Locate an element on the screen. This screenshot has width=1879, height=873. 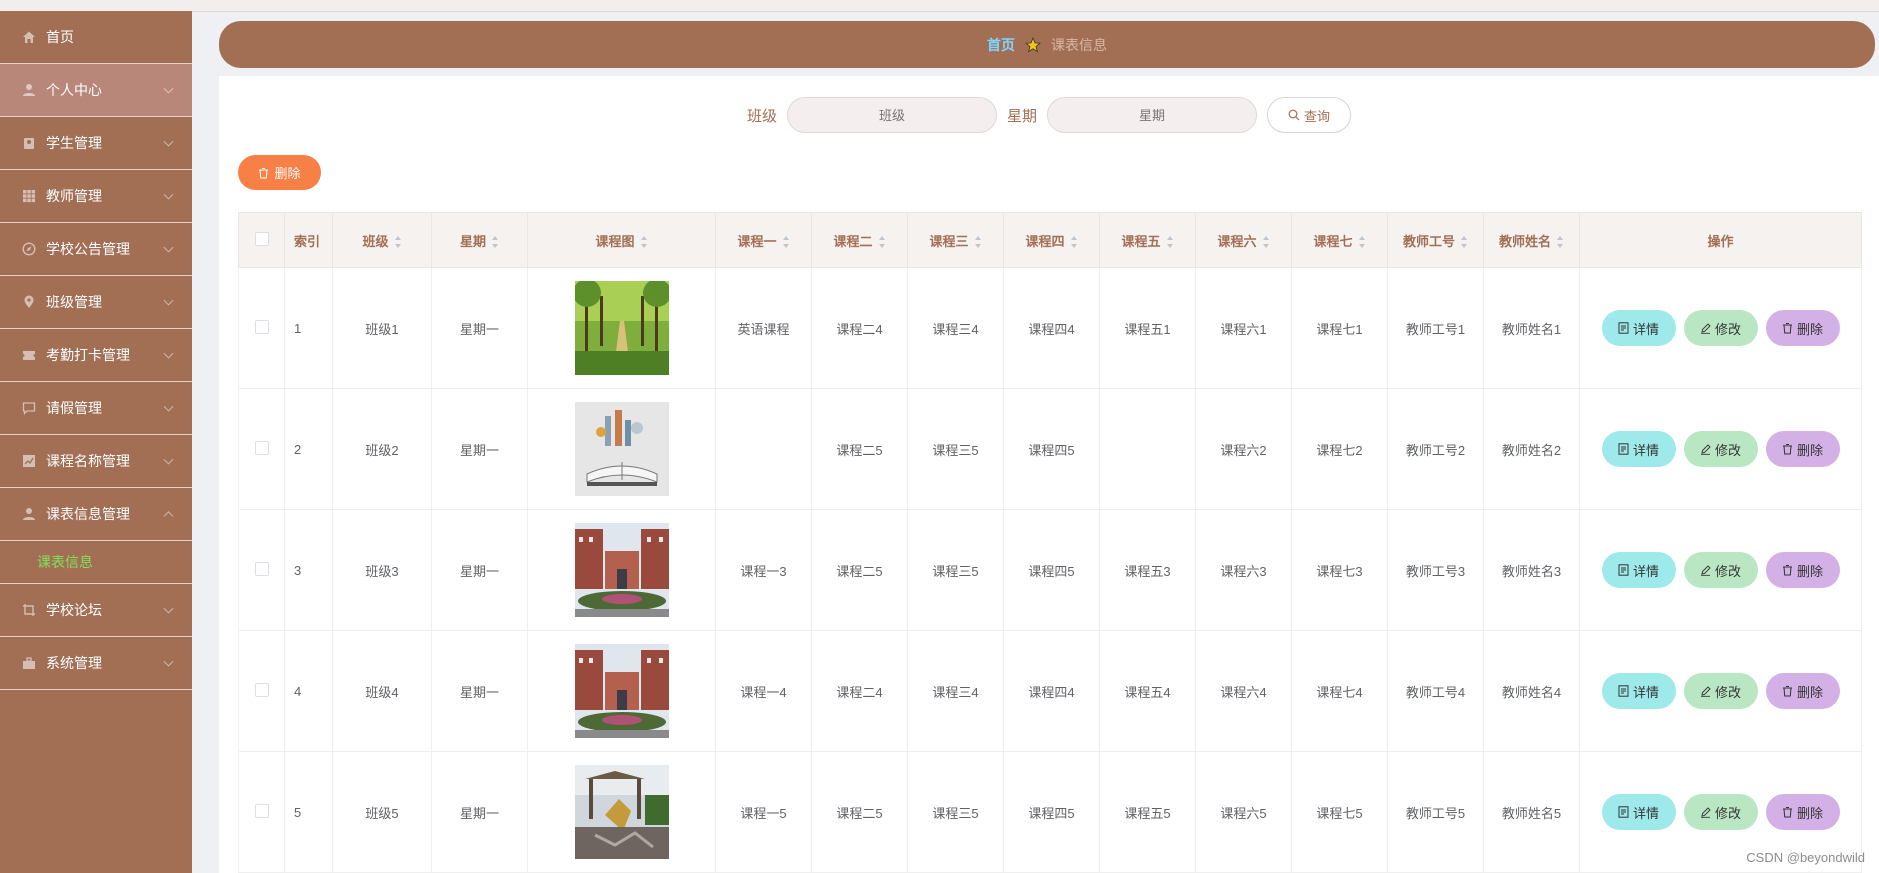
sidebar-item-label: 请假管理 is located at coordinates (74, 408).